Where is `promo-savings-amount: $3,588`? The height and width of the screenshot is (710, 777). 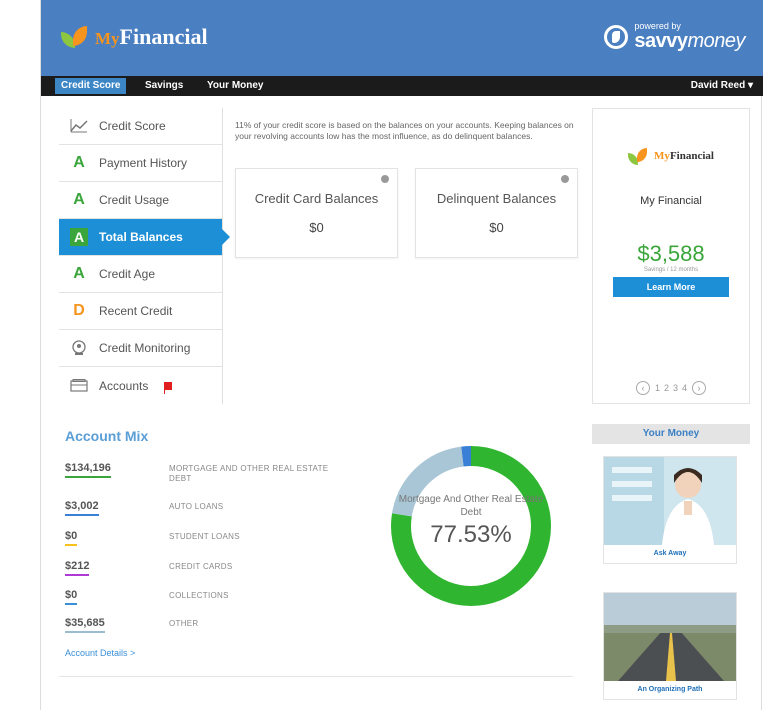 promo-savings-amount: $3,588 is located at coordinates (671, 253).